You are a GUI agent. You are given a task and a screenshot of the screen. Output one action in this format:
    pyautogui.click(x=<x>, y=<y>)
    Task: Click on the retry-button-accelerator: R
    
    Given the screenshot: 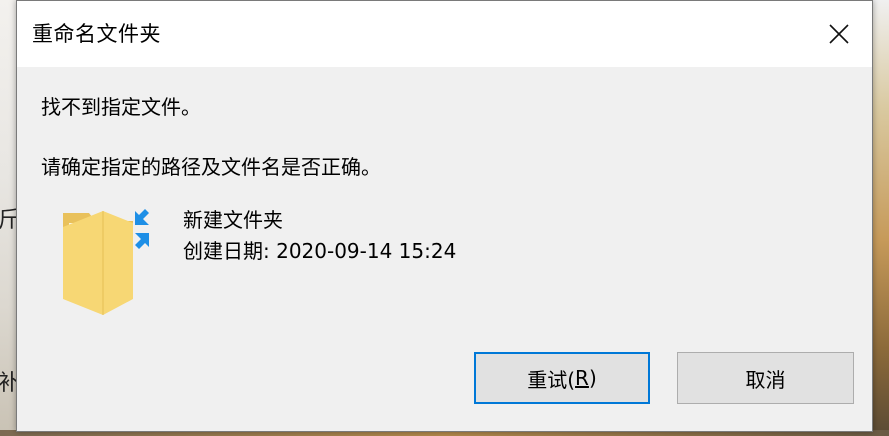 What is the action you would take?
    pyautogui.click(x=582, y=378)
    